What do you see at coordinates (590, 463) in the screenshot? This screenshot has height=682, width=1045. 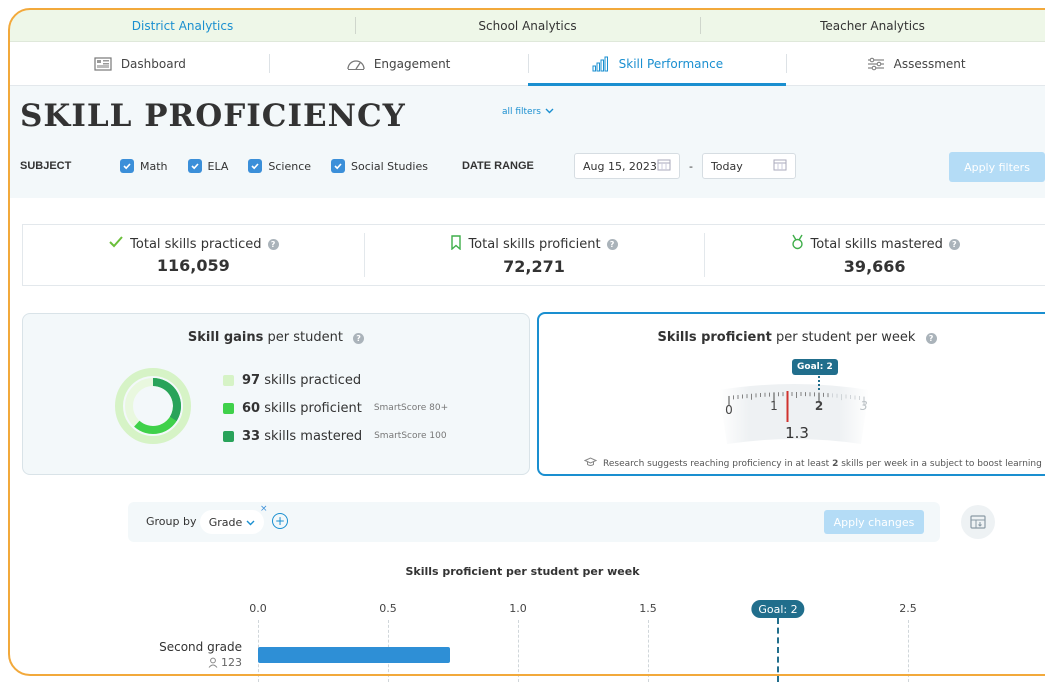 I see `graduation-cap-icon` at bounding box center [590, 463].